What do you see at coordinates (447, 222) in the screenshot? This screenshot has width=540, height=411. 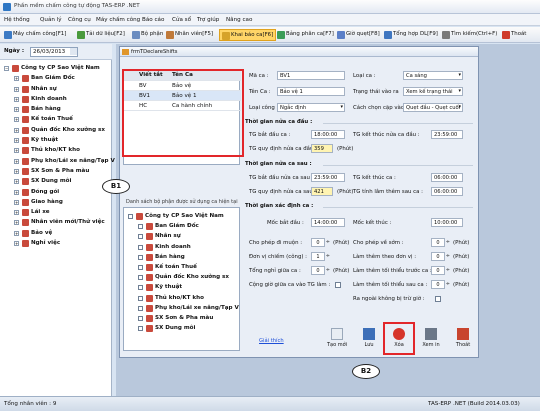 I see `moc-ket-thuc-input: 10:00:00` at bounding box center [447, 222].